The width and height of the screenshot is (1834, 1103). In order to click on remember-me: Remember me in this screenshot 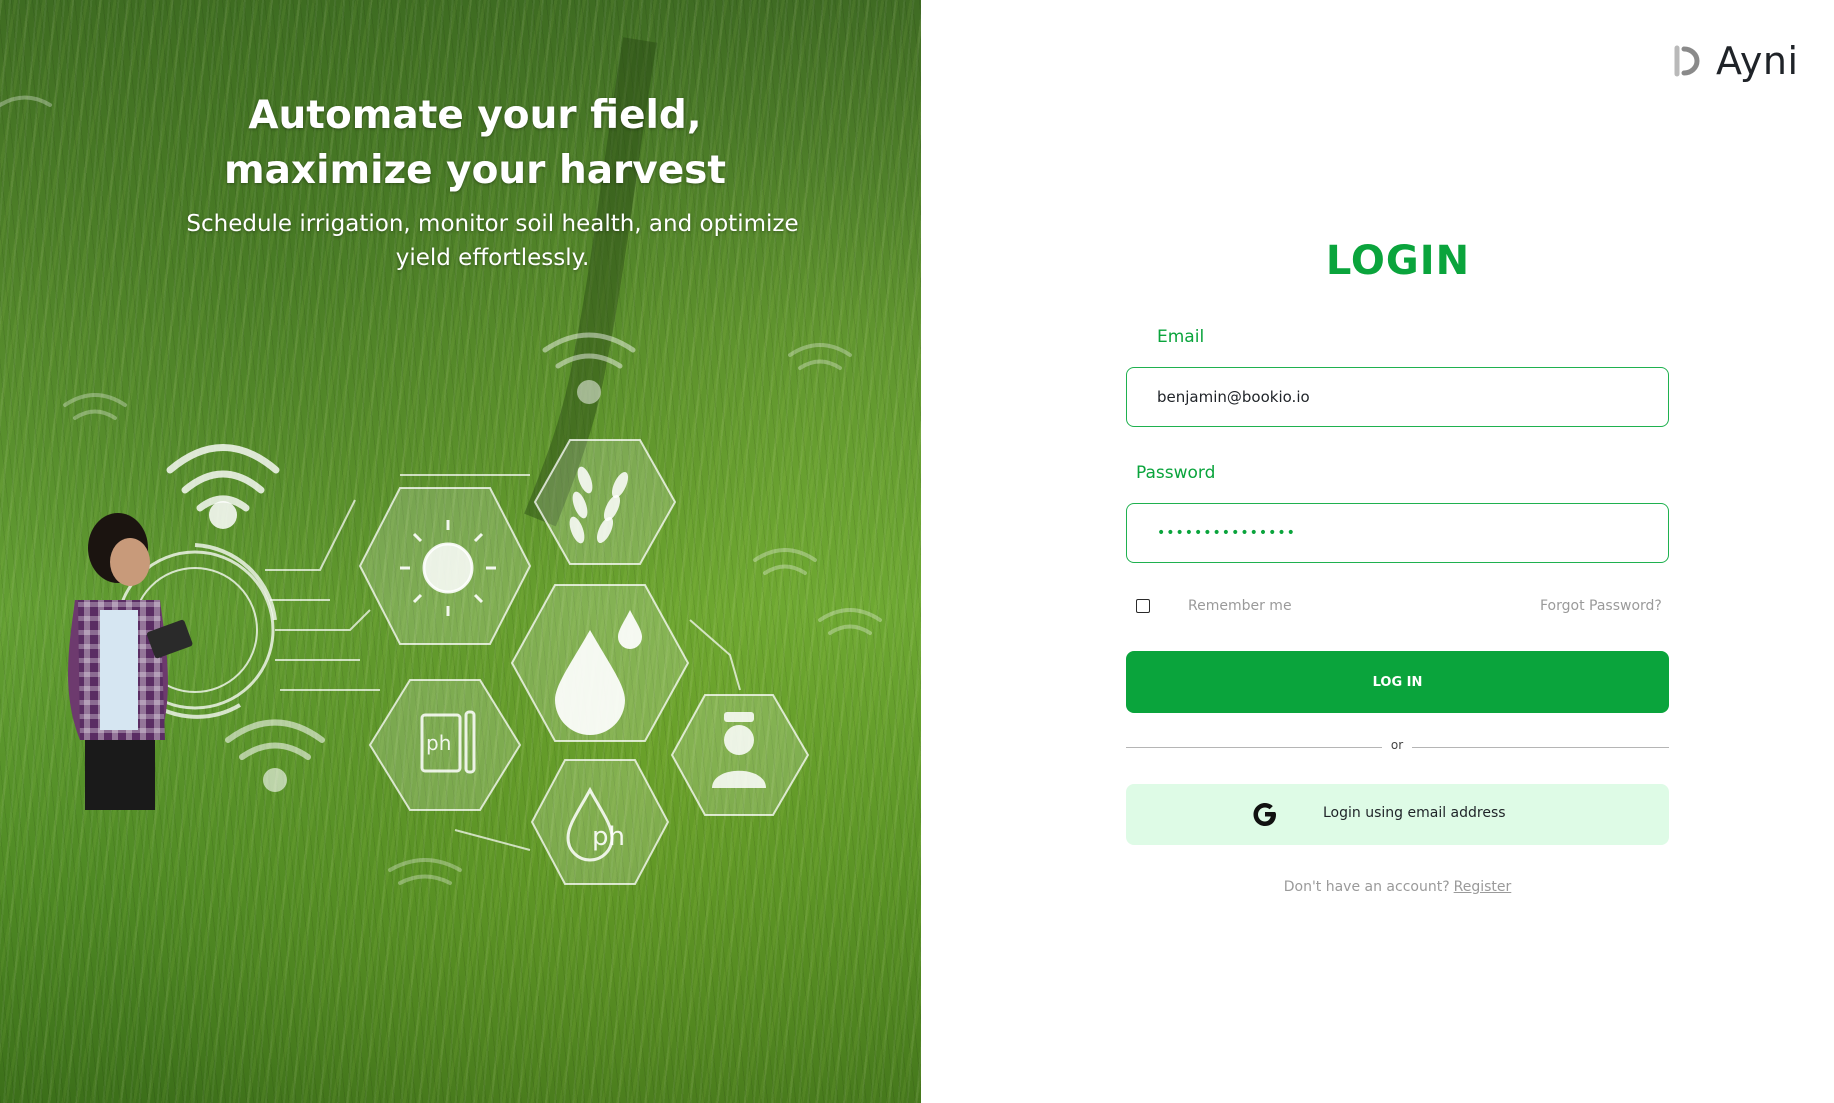, I will do `click(1214, 606)`.